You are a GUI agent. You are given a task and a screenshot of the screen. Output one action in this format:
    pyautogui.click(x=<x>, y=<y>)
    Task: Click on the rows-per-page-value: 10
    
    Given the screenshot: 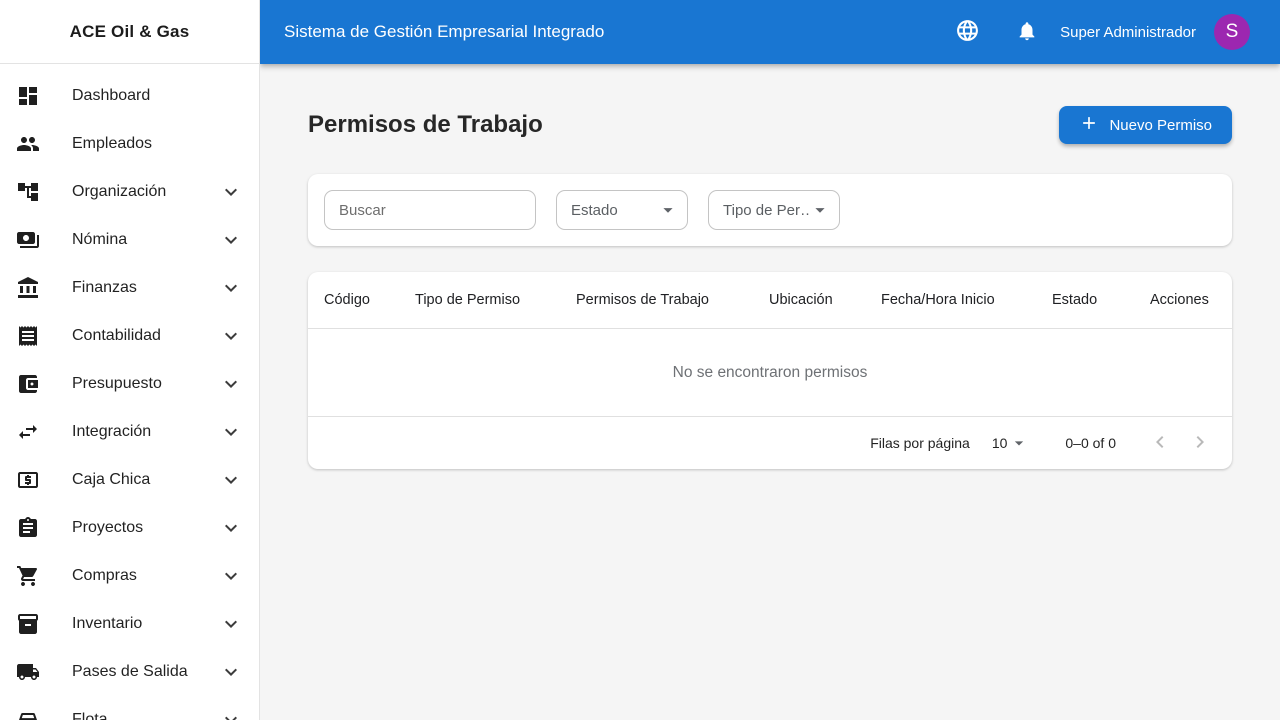 What is the action you would take?
    pyautogui.click(x=999, y=443)
    